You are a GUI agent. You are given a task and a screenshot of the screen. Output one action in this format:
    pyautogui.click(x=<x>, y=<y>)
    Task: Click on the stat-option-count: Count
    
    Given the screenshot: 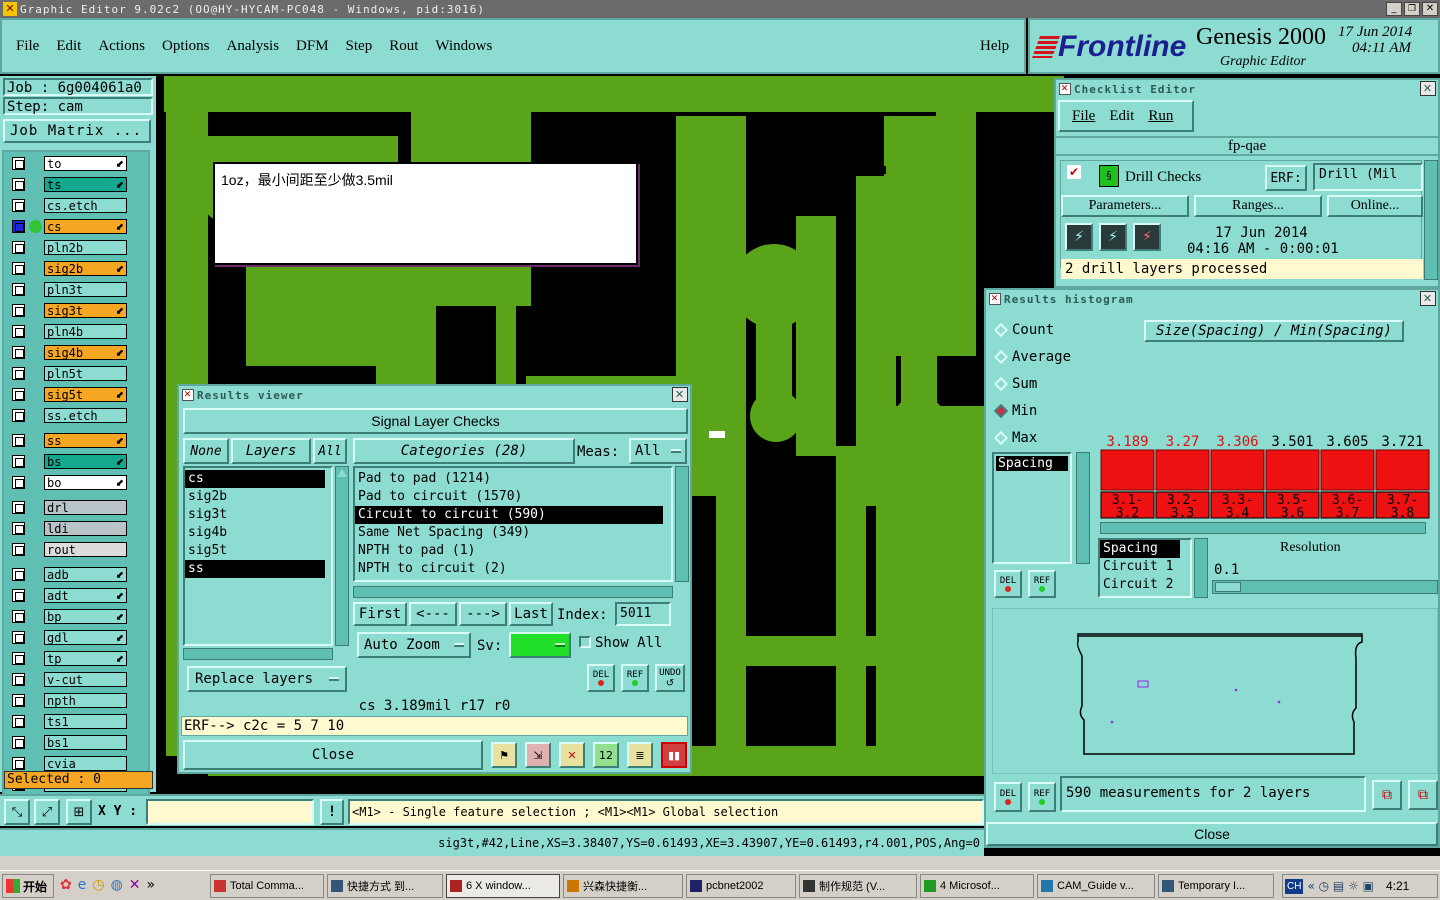 What is the action you would take?
    pyautogui.click(x=1023, y=330)
    